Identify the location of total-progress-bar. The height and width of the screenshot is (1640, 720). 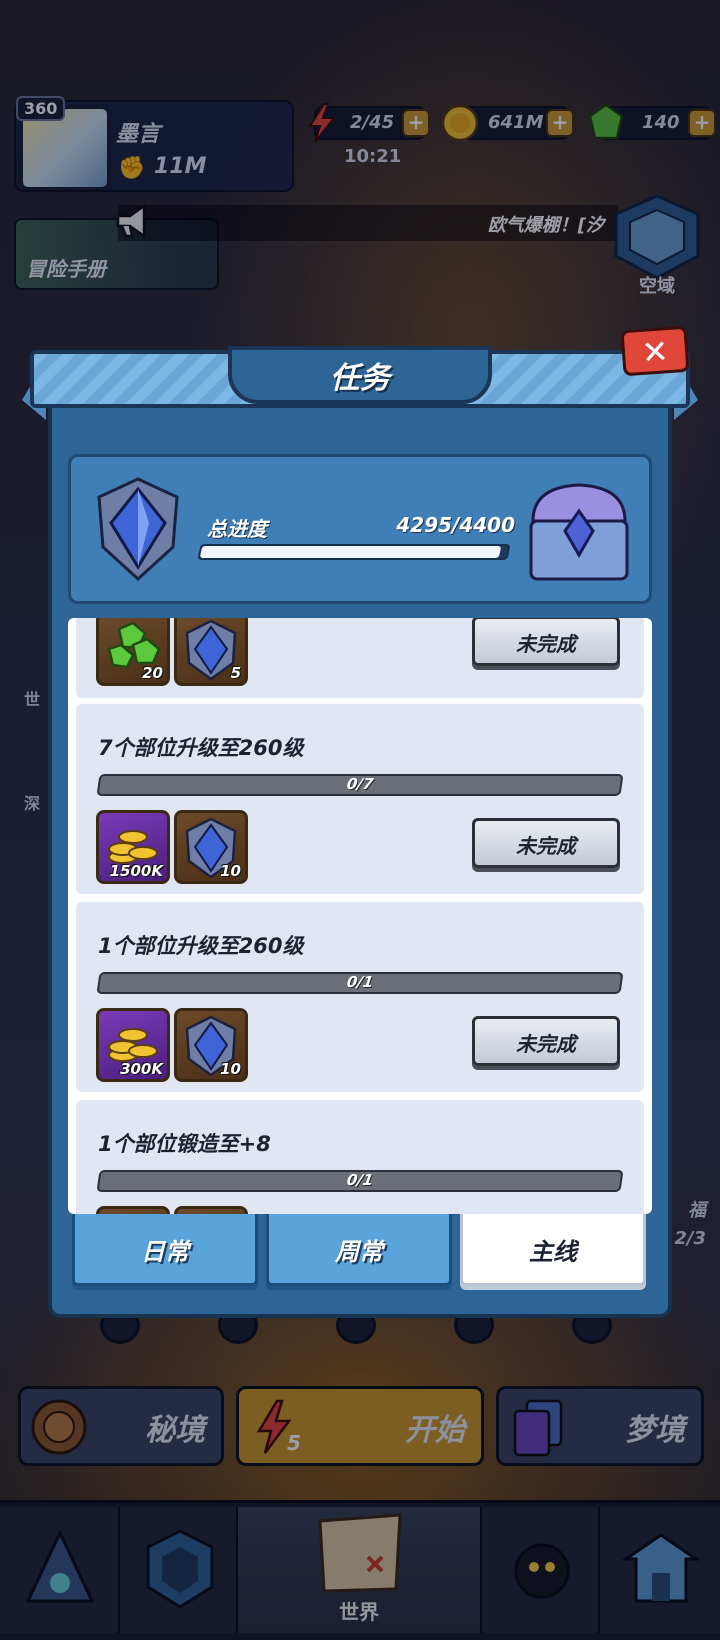
(354, 552).